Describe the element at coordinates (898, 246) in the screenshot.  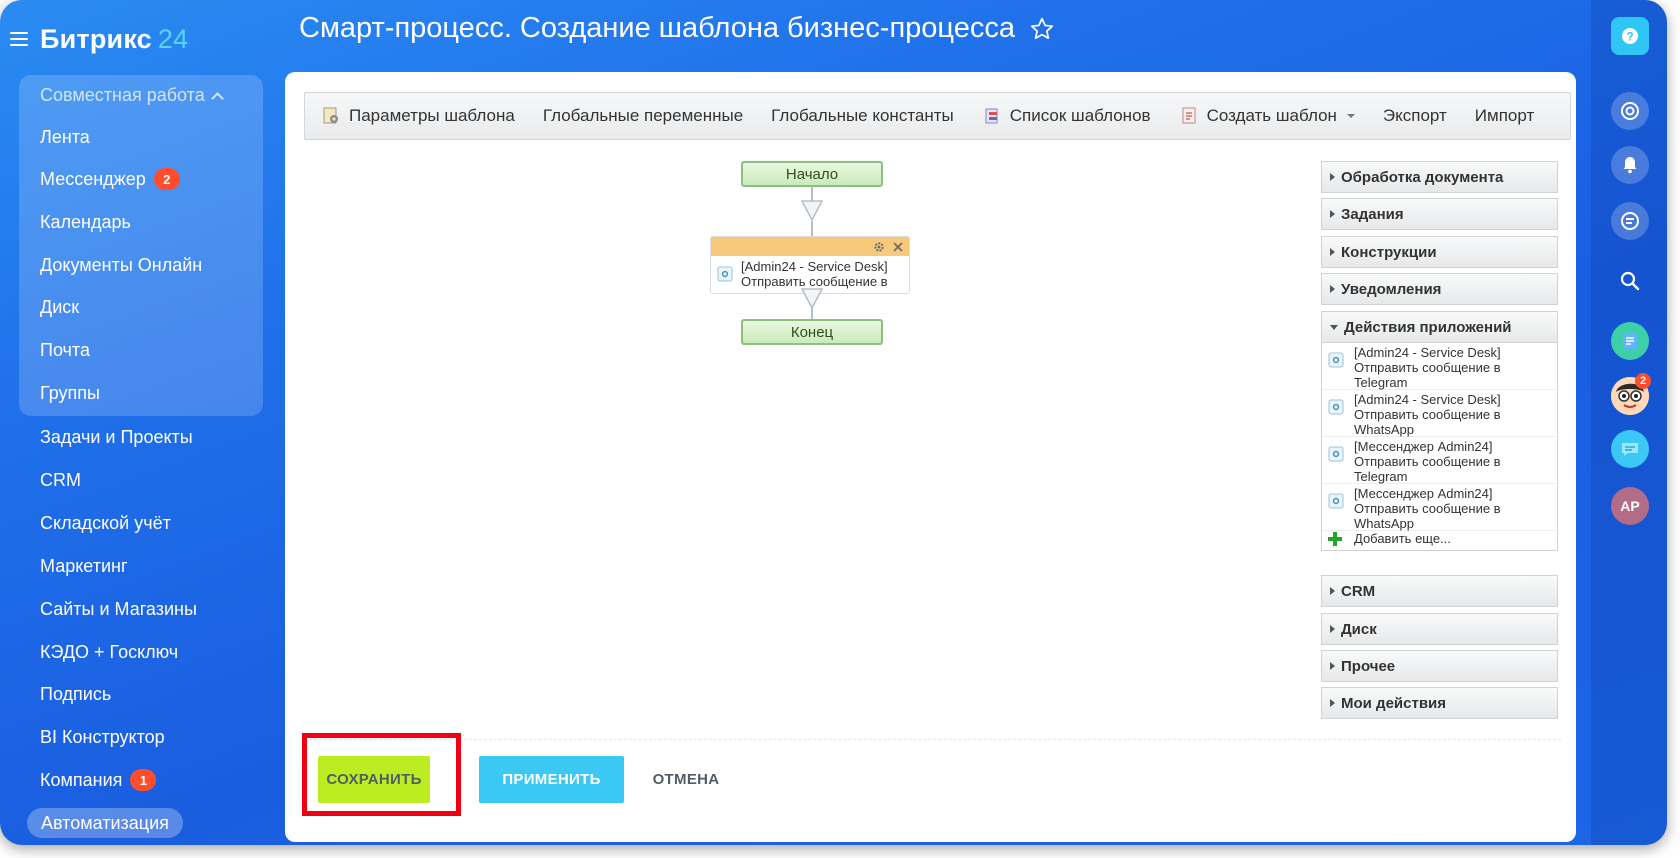
I see `close-icon` at that location.